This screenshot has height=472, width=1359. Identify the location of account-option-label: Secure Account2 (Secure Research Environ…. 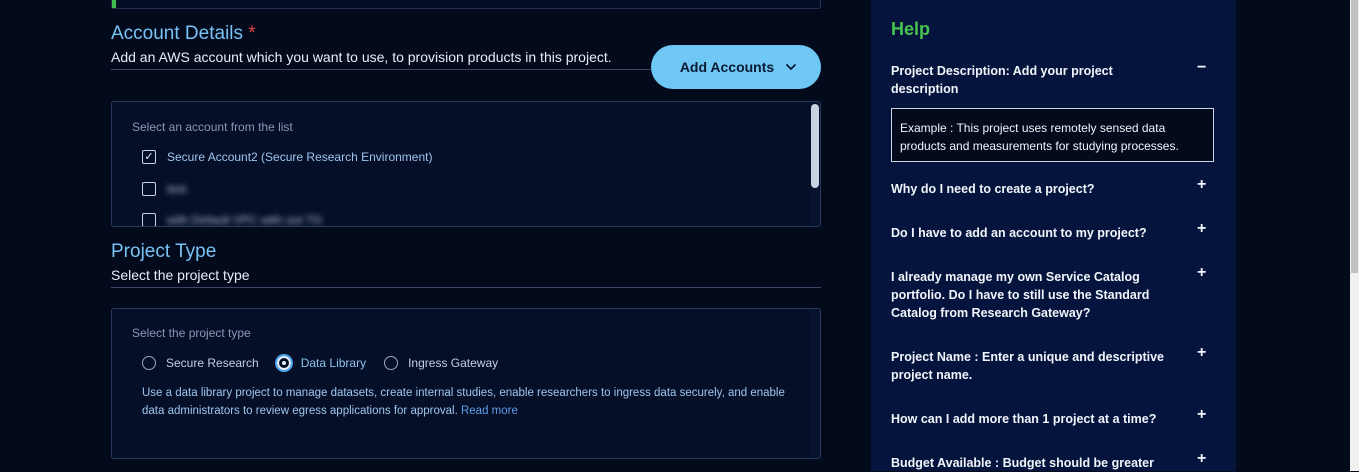
(300, 157).